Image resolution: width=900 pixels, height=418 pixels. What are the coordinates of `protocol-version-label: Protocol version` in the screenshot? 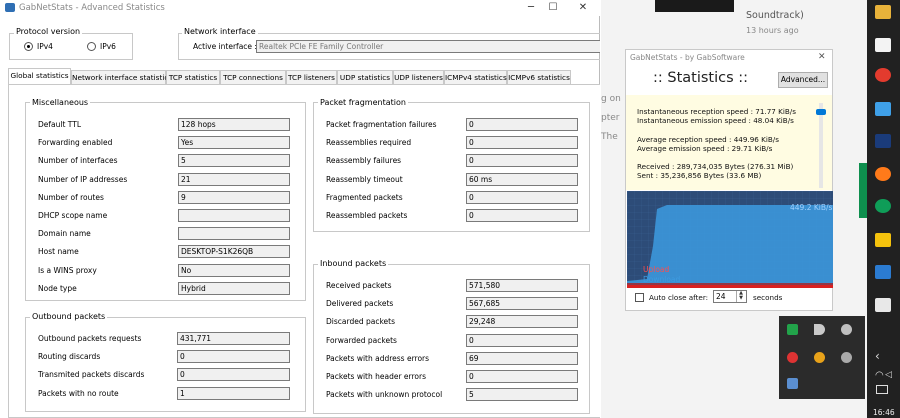 It's located at (48, 31).